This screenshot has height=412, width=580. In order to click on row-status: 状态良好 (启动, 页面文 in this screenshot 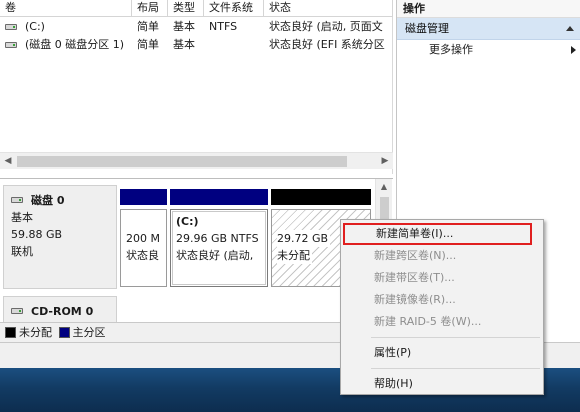, I will do `click(326, 26)`.